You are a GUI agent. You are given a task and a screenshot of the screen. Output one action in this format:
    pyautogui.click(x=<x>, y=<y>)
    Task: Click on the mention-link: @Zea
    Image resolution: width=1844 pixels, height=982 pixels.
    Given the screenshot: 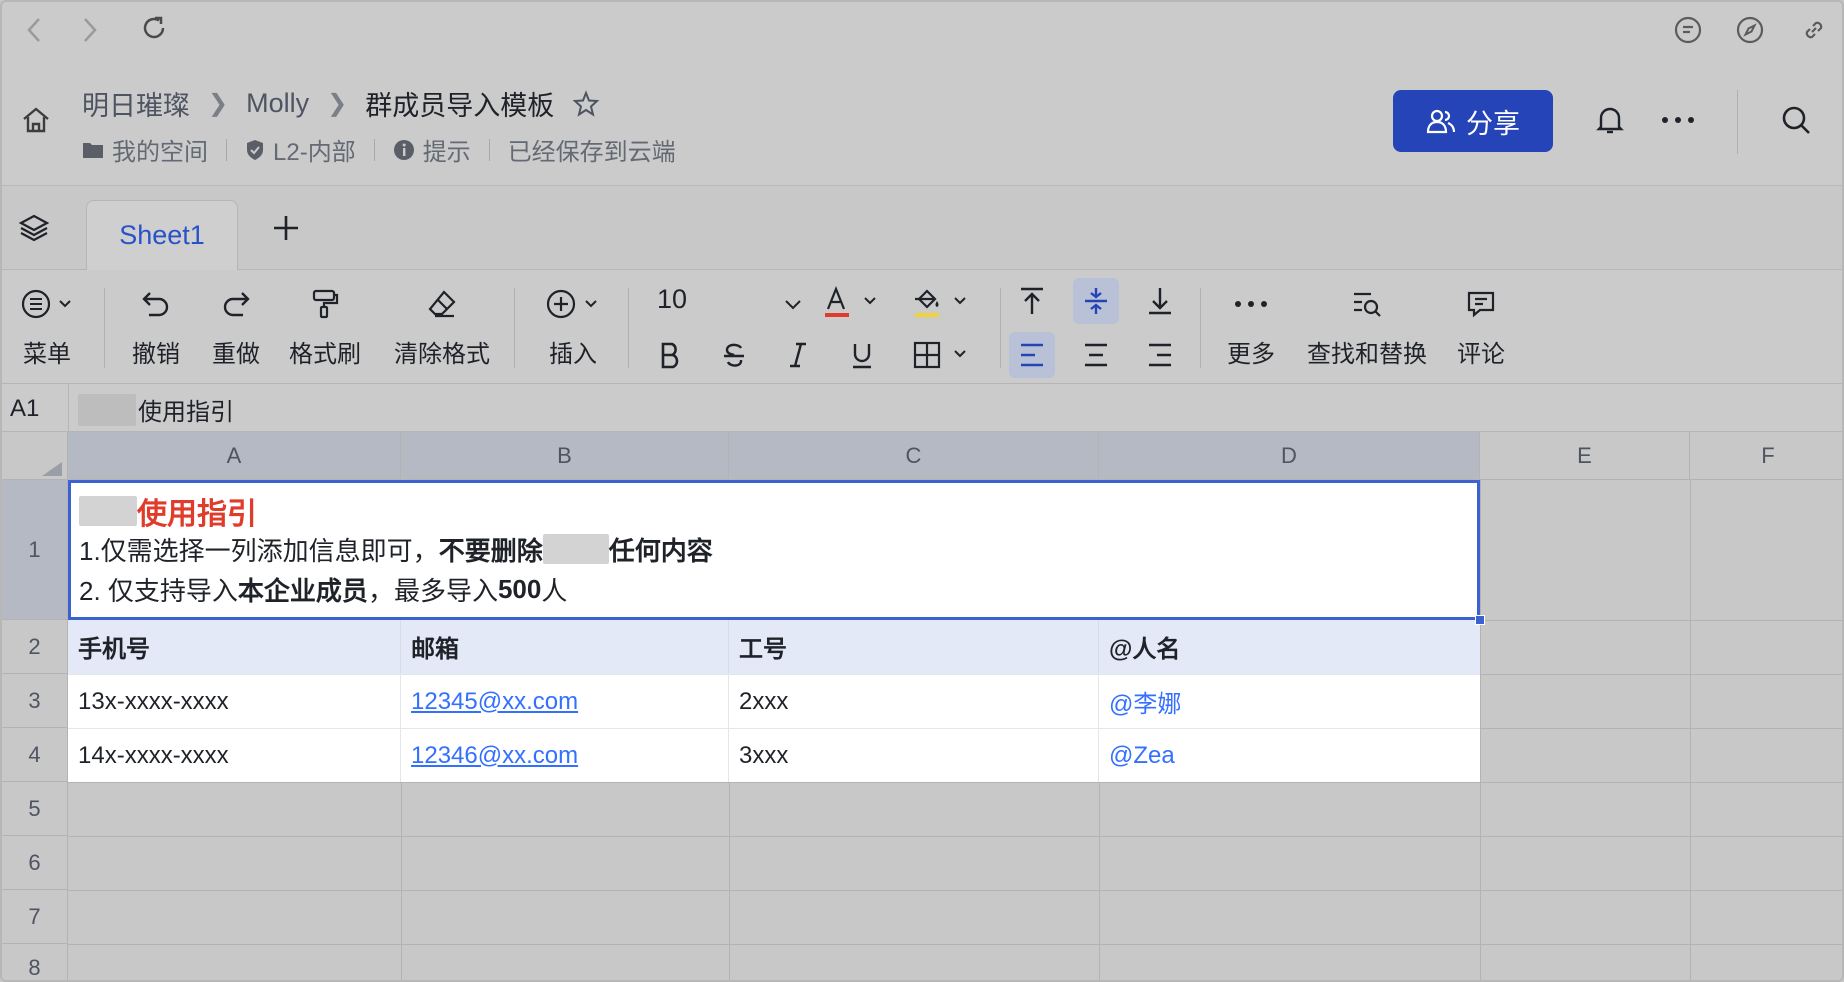 What is the action you would take?
    pyautogui.click(x=1289, y=755)
    